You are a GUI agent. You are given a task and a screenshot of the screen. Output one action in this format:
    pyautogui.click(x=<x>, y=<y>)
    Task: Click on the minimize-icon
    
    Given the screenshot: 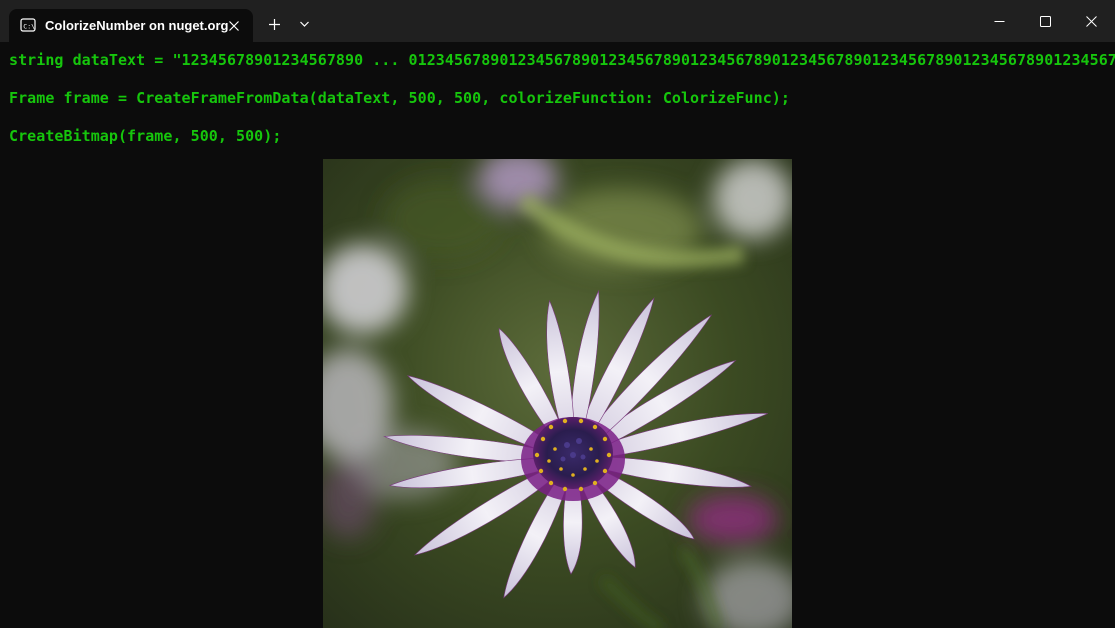 What is the action you would take?
    pyautogui.click(x=999, y=21)
    